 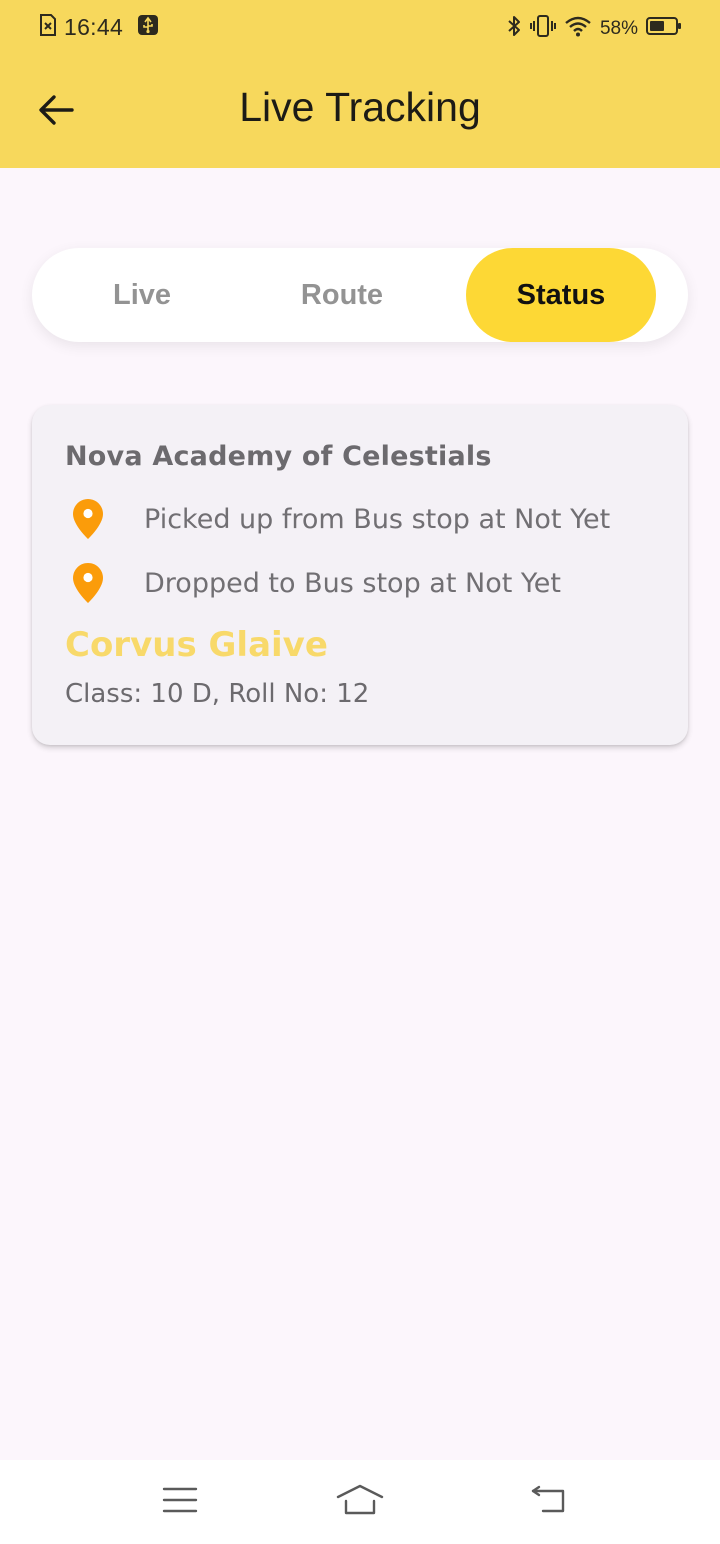 I want to click on back-icon, so click(x=548, y=1502).